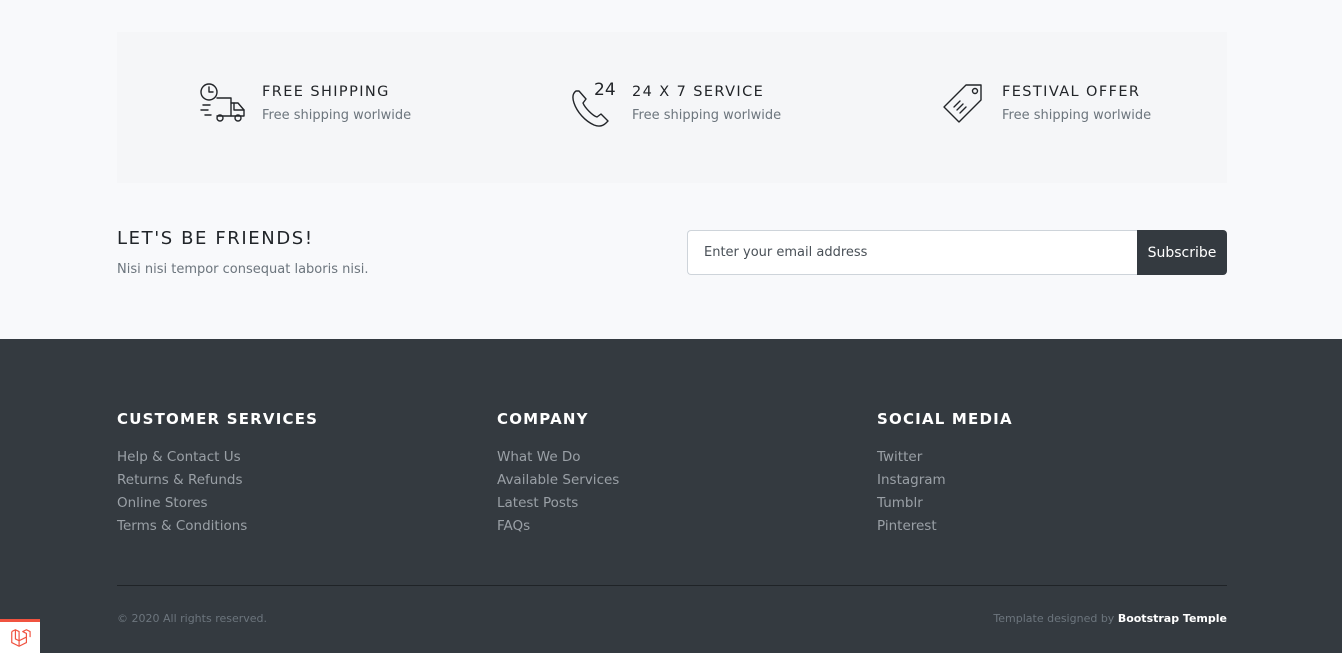 The height and width of the screenshot is (653, 1342). I want to click on footer-link: Tumblr, so click(945, 503).